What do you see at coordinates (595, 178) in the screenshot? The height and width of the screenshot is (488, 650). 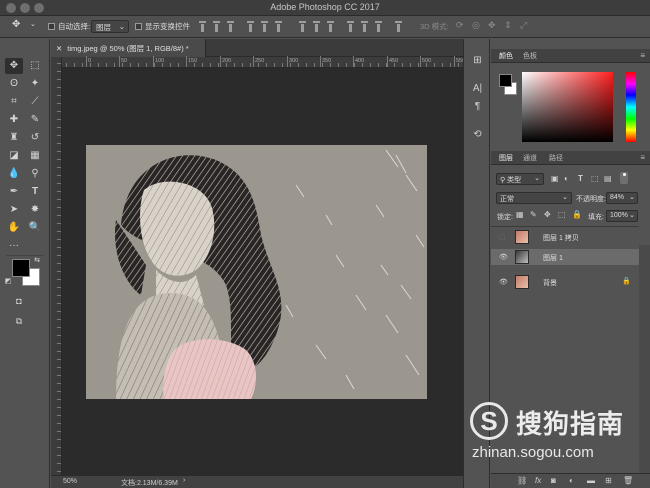 I see `filter-shape-icon: ⬚` at bounding box center [595, 178].